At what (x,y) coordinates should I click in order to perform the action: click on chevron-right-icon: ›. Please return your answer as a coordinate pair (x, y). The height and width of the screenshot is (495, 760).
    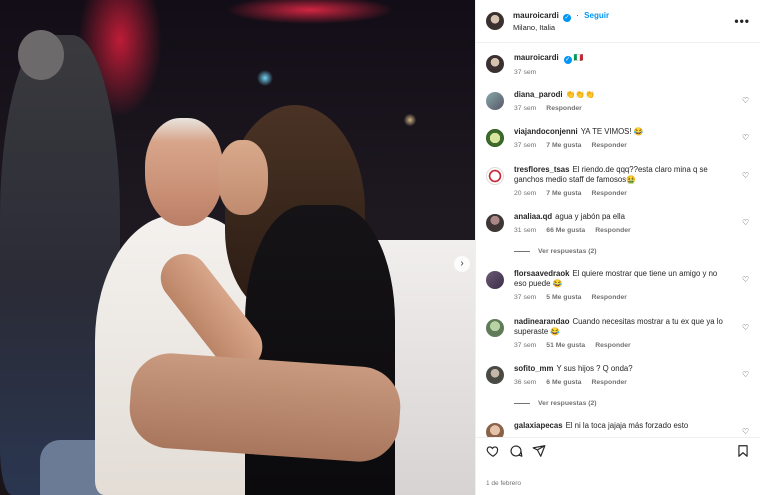
    Looking at the image, I should click on (462, 263).